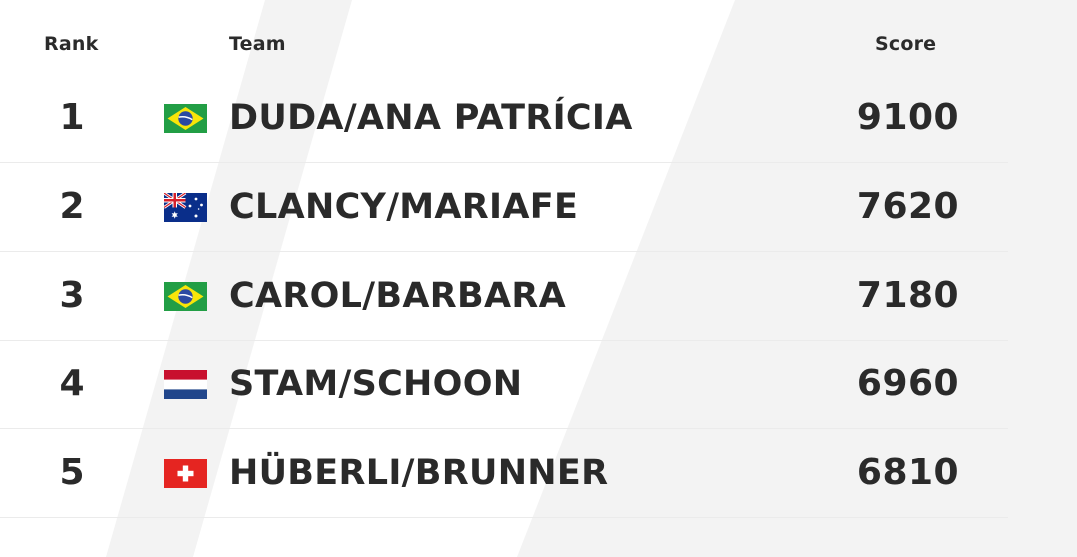 The image size is (1077, 557). Describe the element at coordinates (908, 383) in the screenshot. I see `score-value: 6960` at that location.